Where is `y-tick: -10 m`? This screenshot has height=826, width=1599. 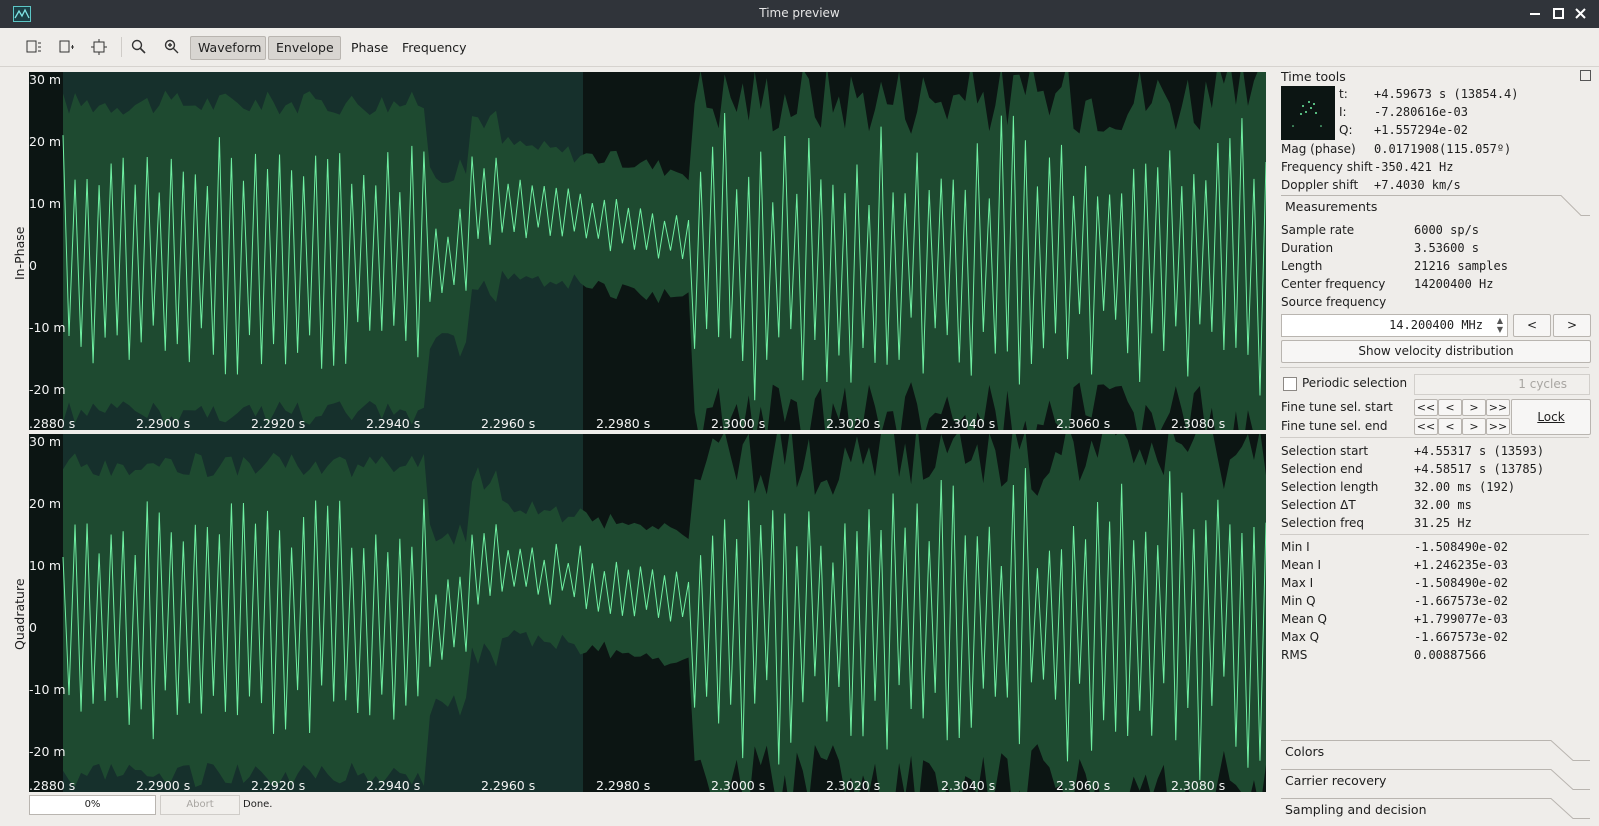
y-tick: -10 m is located at coordinates (47, 327).